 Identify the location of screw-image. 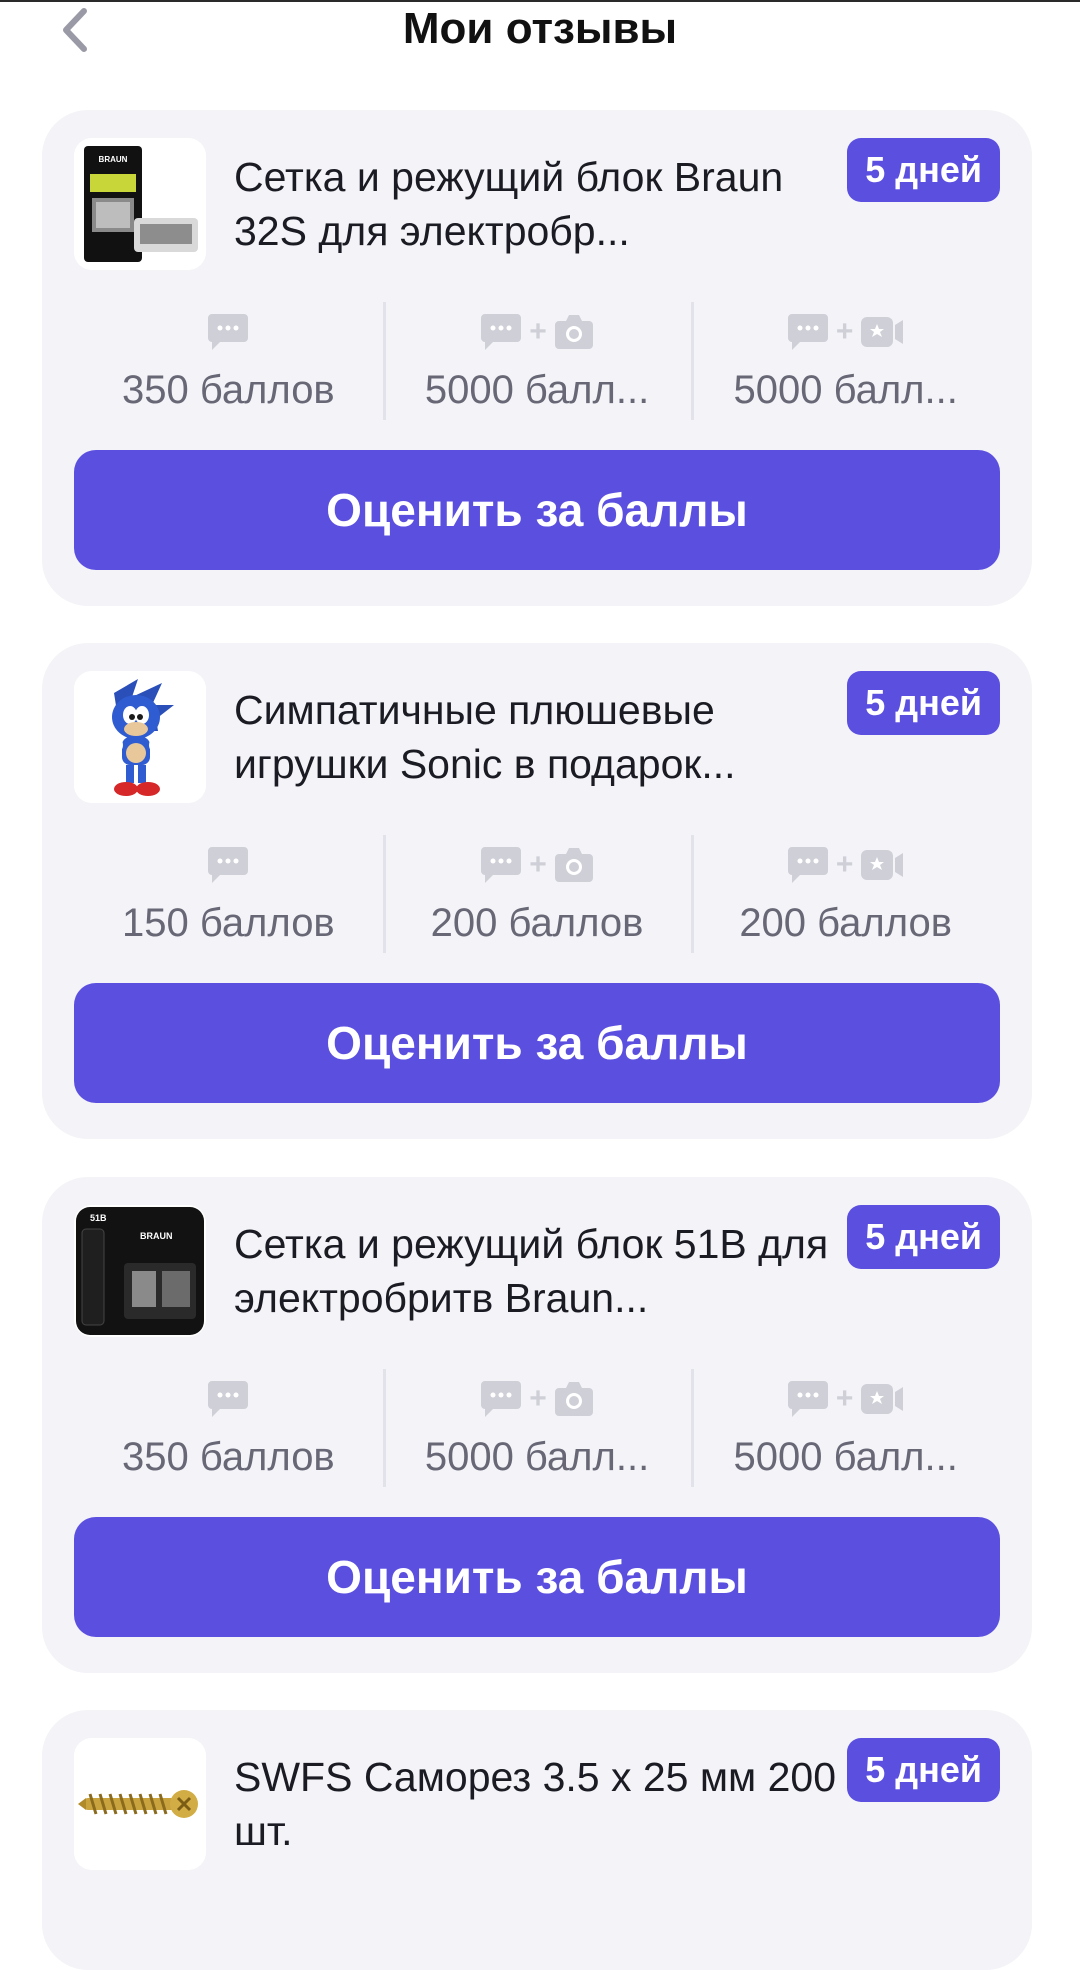
(140, 1804).